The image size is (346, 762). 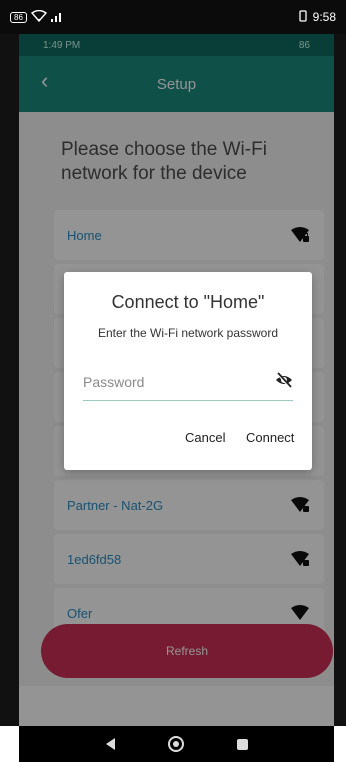 I want to click on host-status-bar: 86 9:58, so click(x=173, y=17).